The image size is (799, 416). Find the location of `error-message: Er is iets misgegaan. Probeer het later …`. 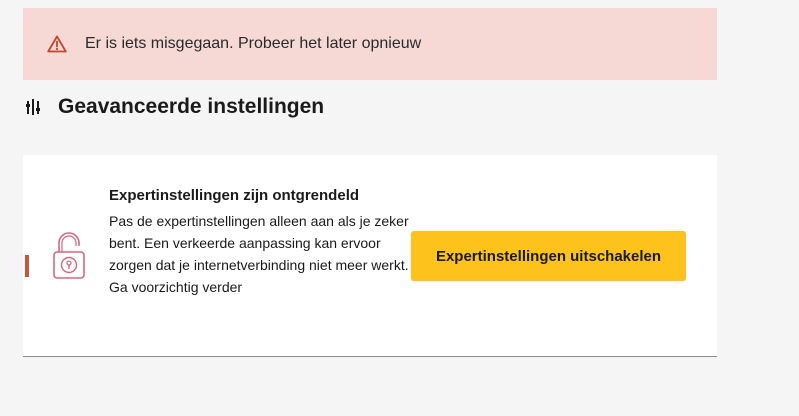

error-message: Er is iets misgegaan. Probeer het later … is located at coordinates (253, 43).